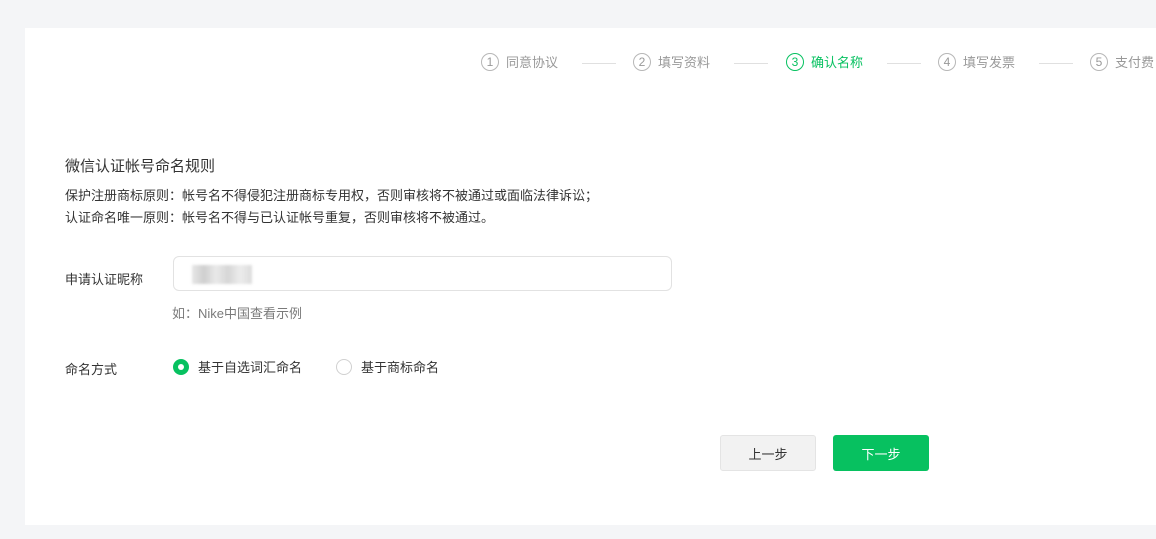 The height and width of the screenshot is (539, 1156). Describe the element at coordinates (1099, 61) in the screenshot. I see `step-number: 5` at that location.